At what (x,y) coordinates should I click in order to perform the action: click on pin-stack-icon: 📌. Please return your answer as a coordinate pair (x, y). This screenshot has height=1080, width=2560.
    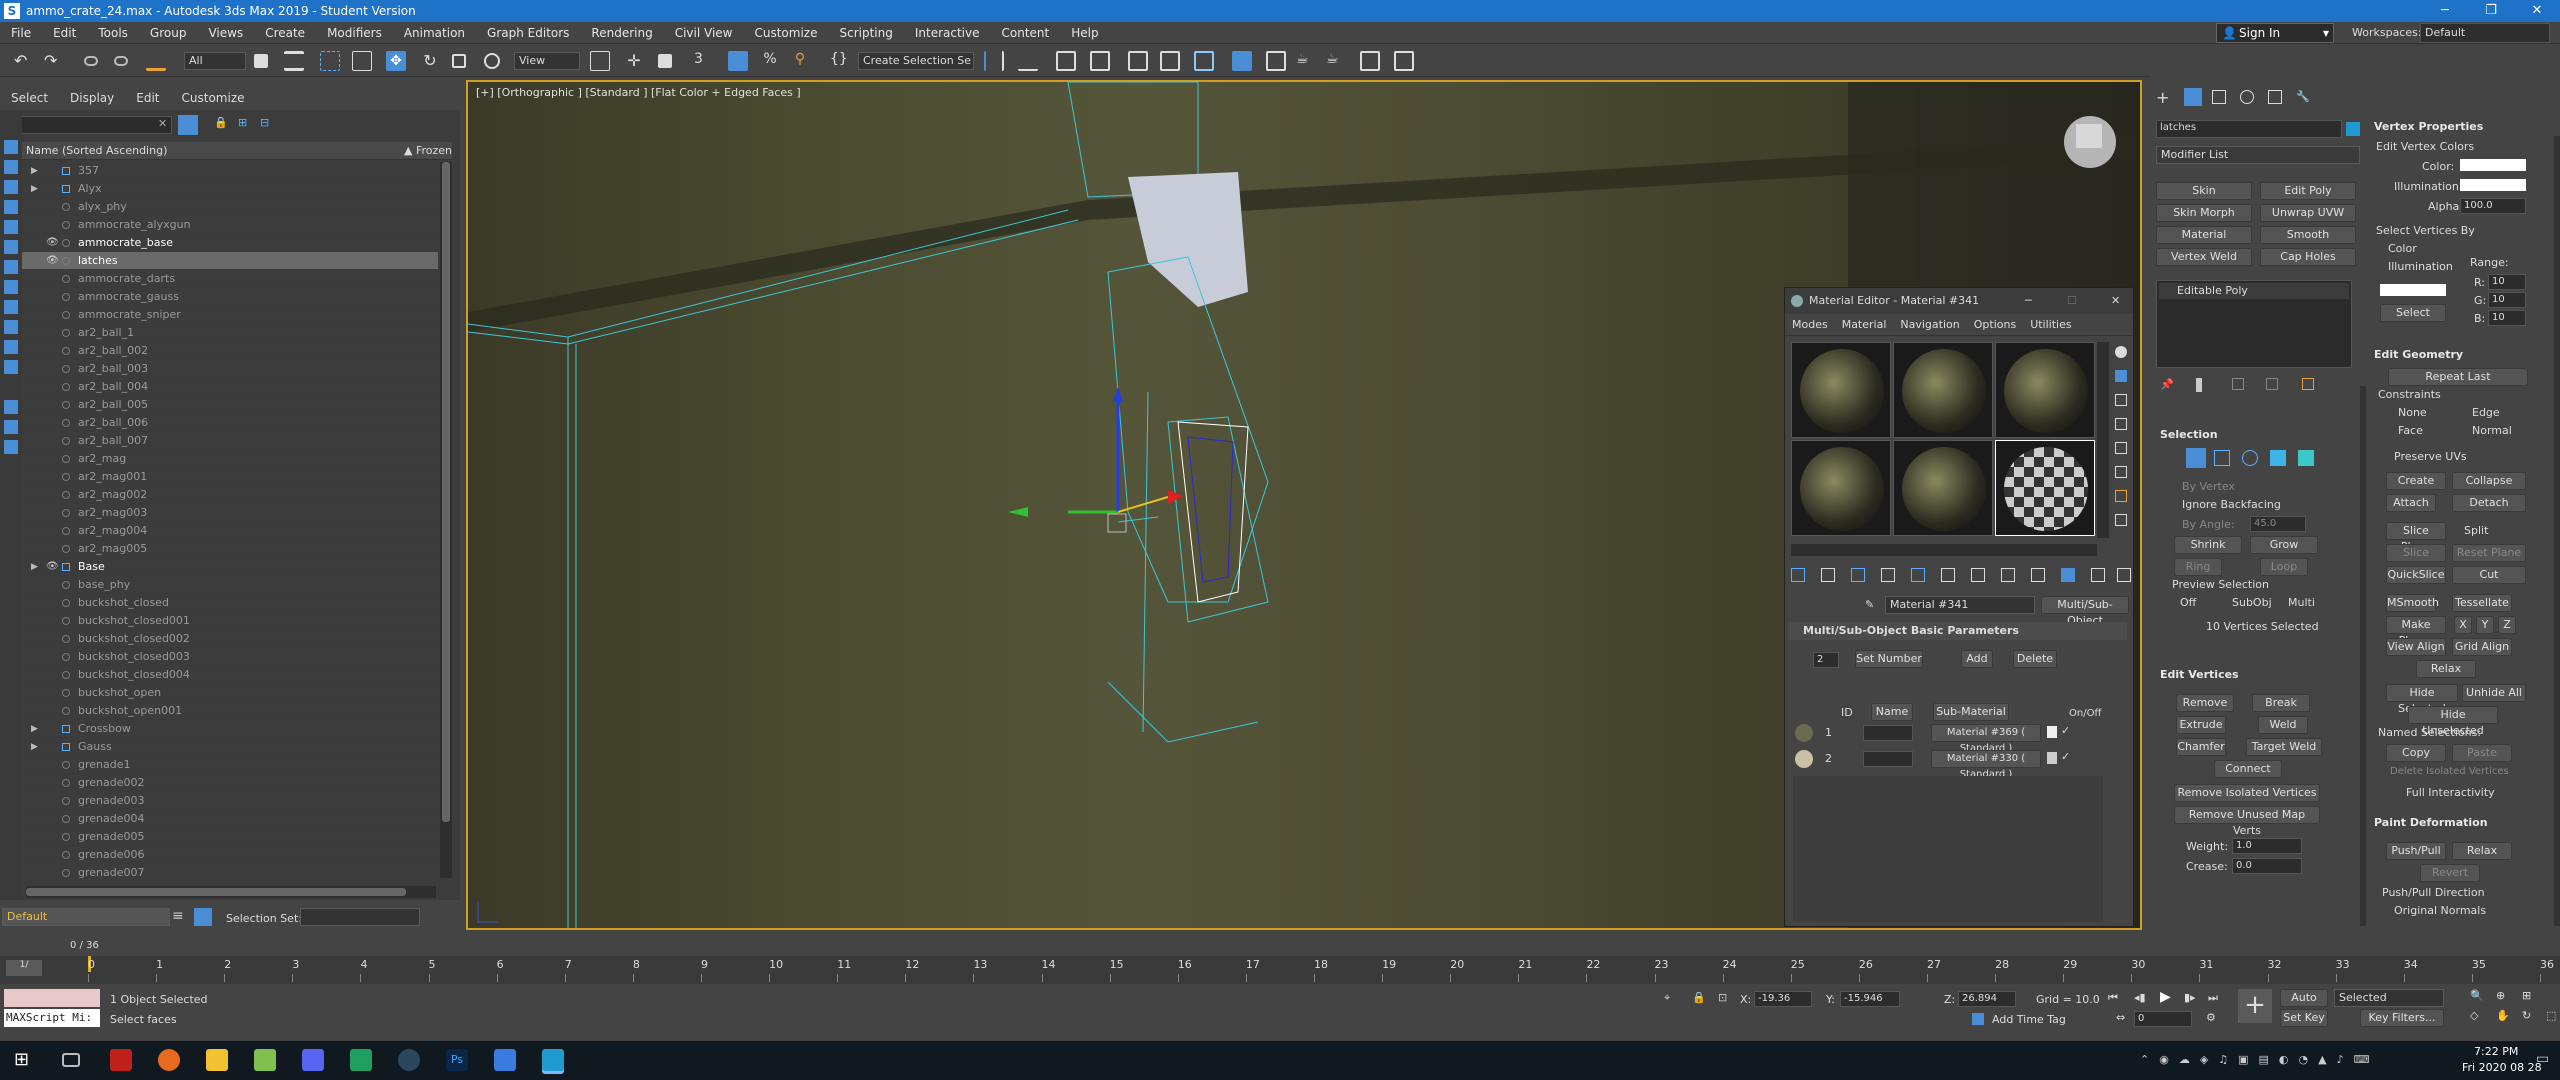
    Looking at the image, I should click on (2167, 384).